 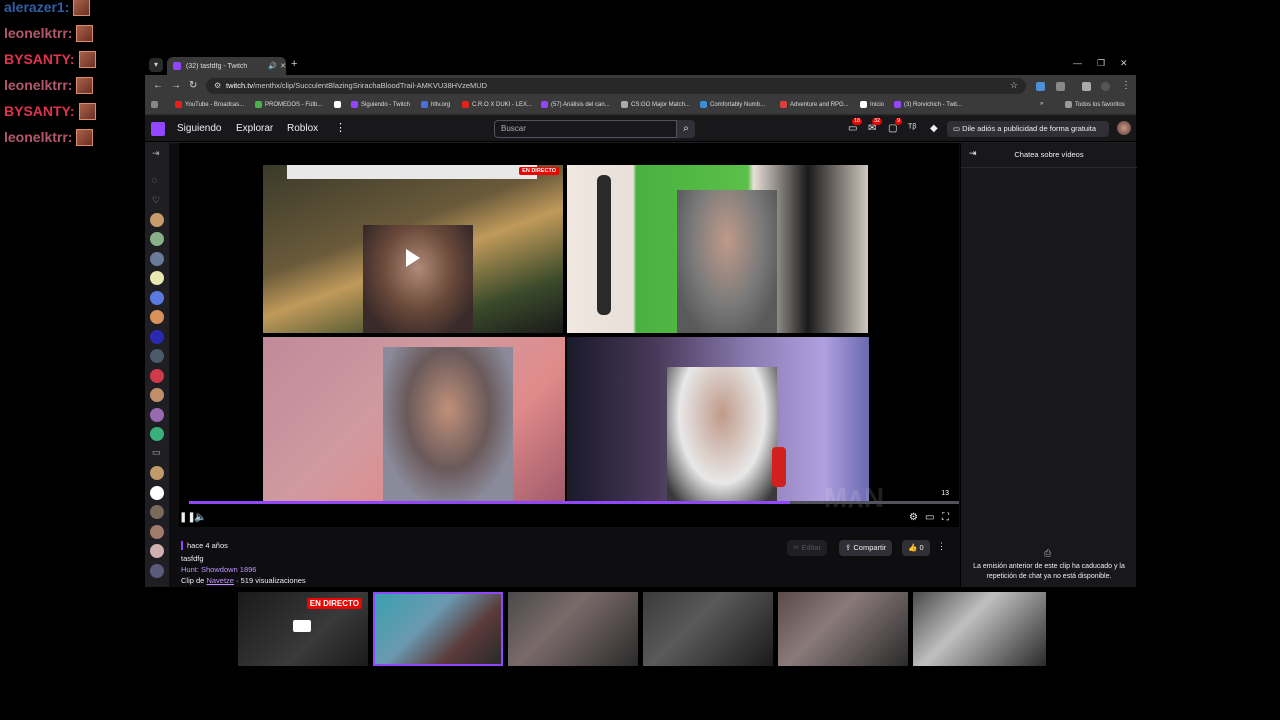 I want to click on more-menu-icon: ⋮, so click(x=340, y=127).